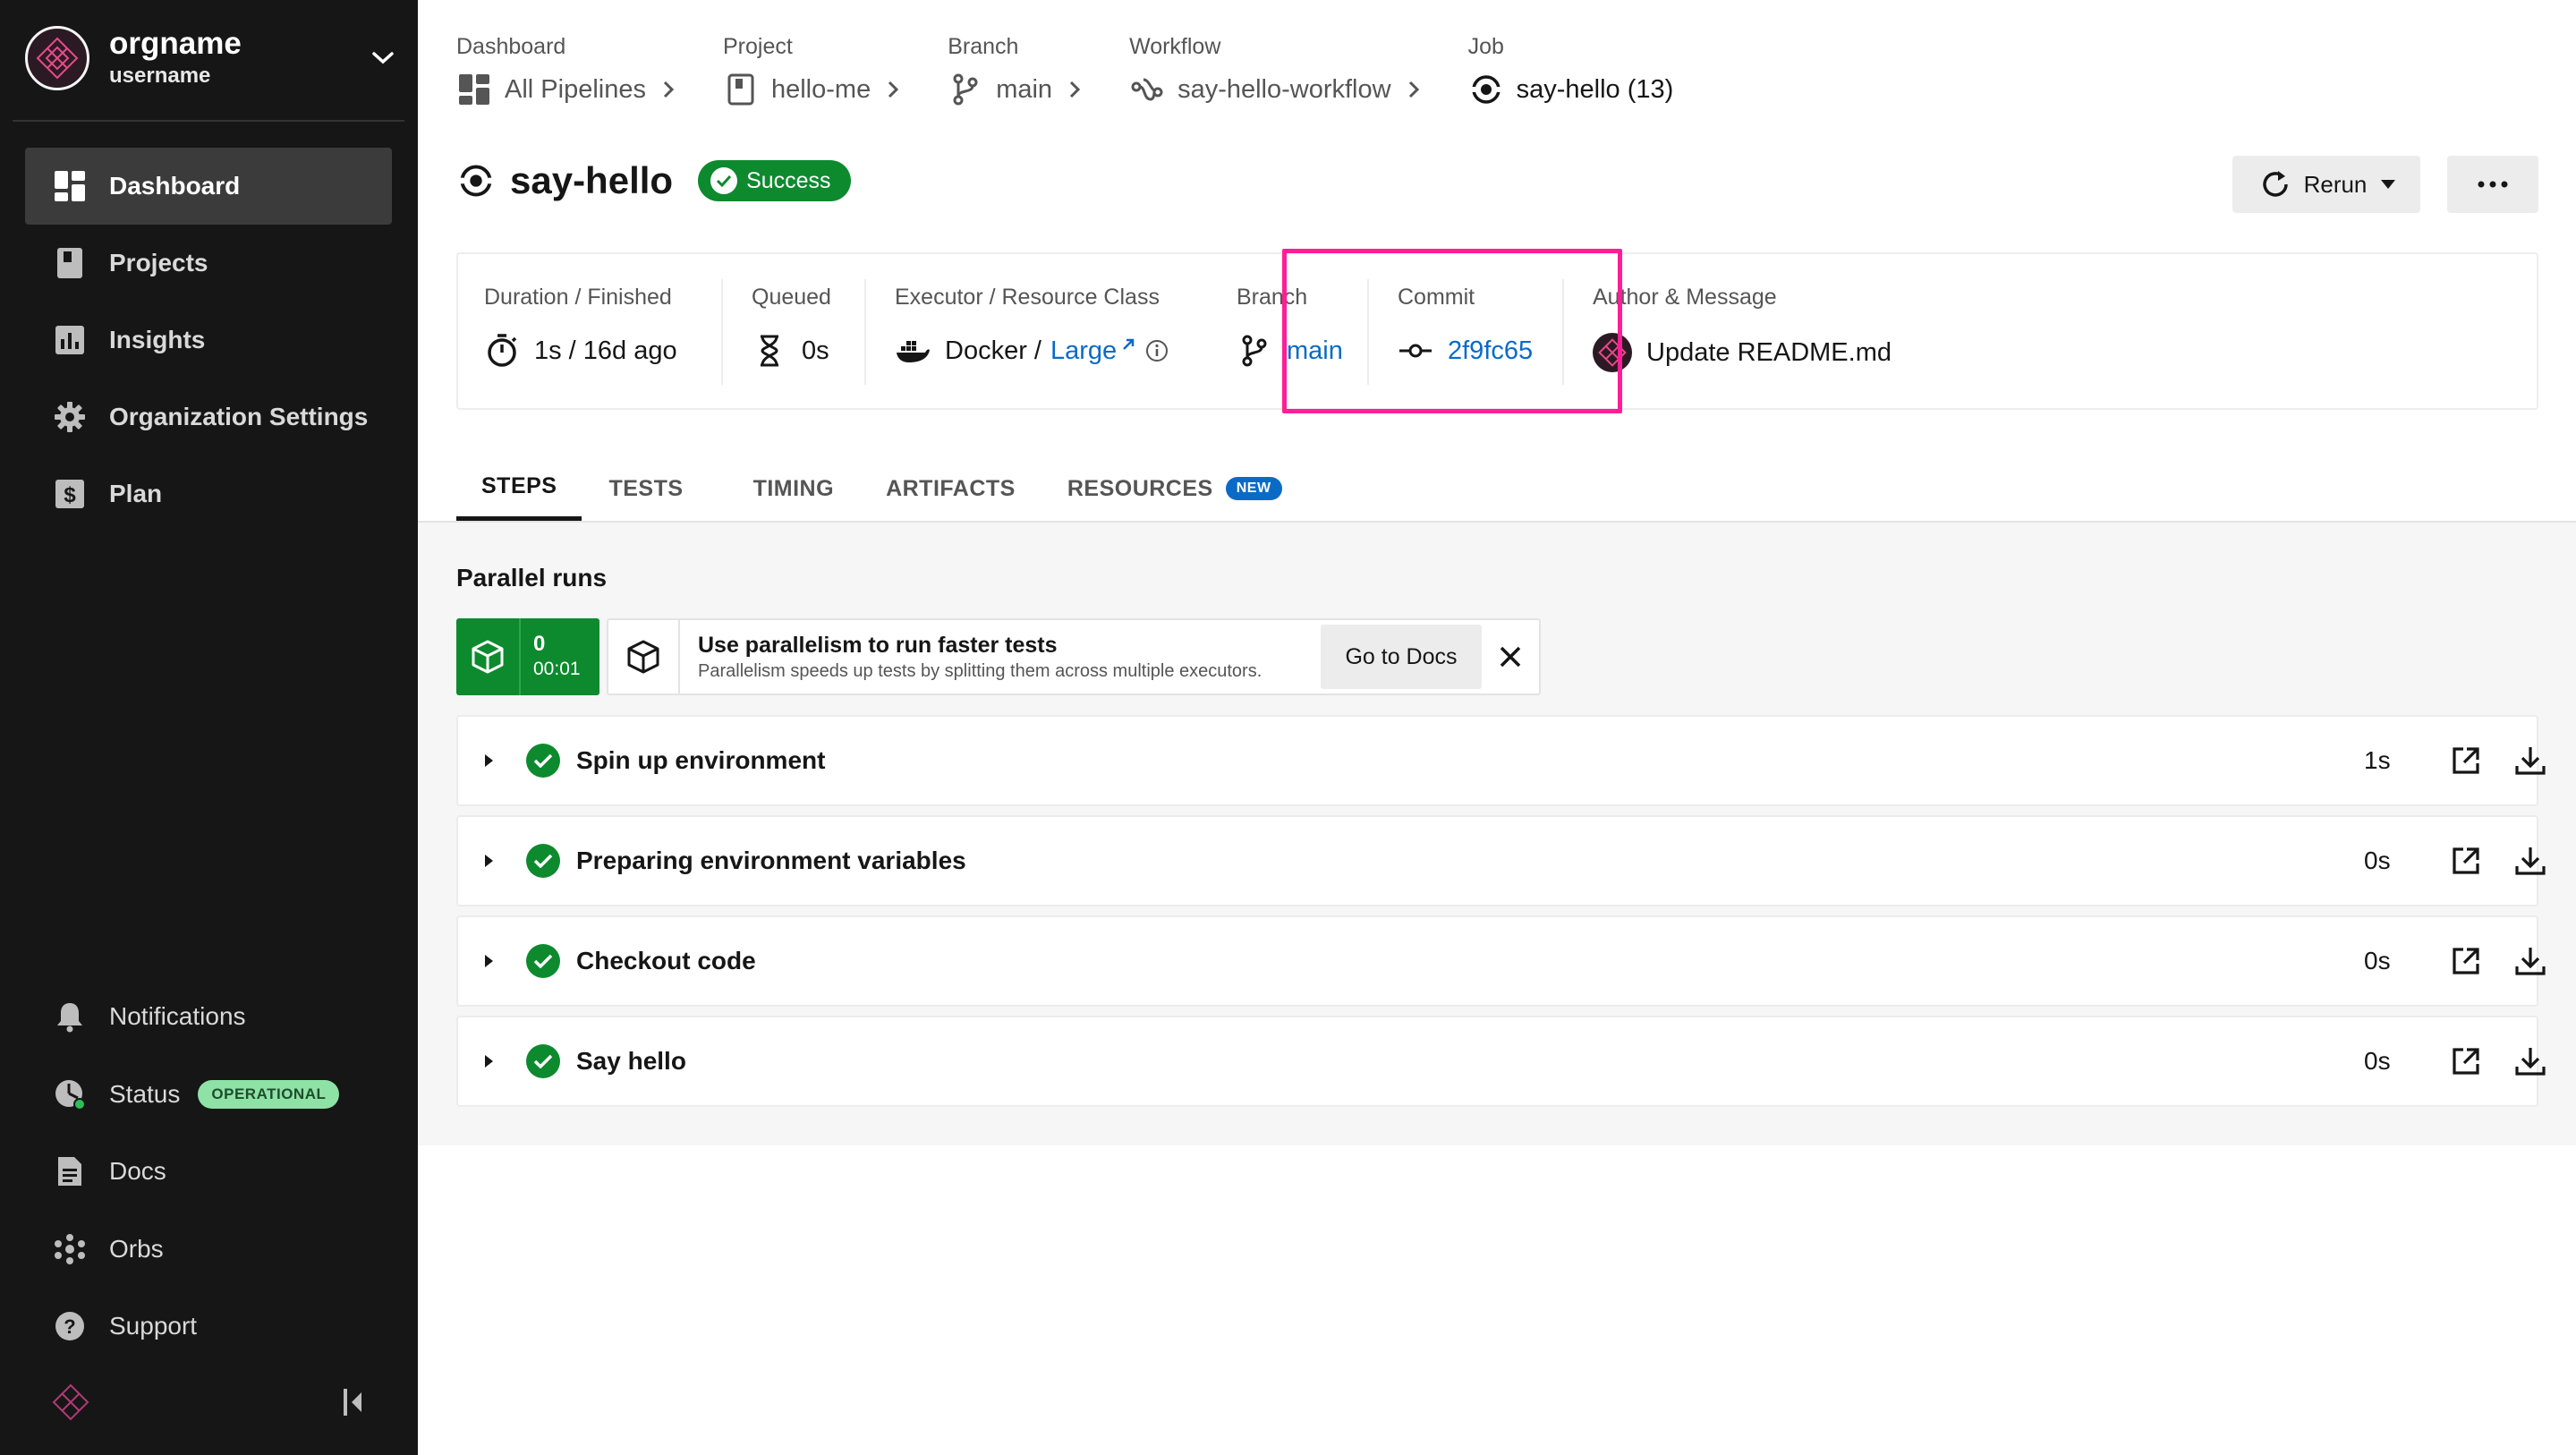 The height and width of the screenshot is (1455, 2576). What do you see at coordinates (785, 489) in the screenshot?
I see `tab-timing: TIMING` at bounding box center [785, 489].